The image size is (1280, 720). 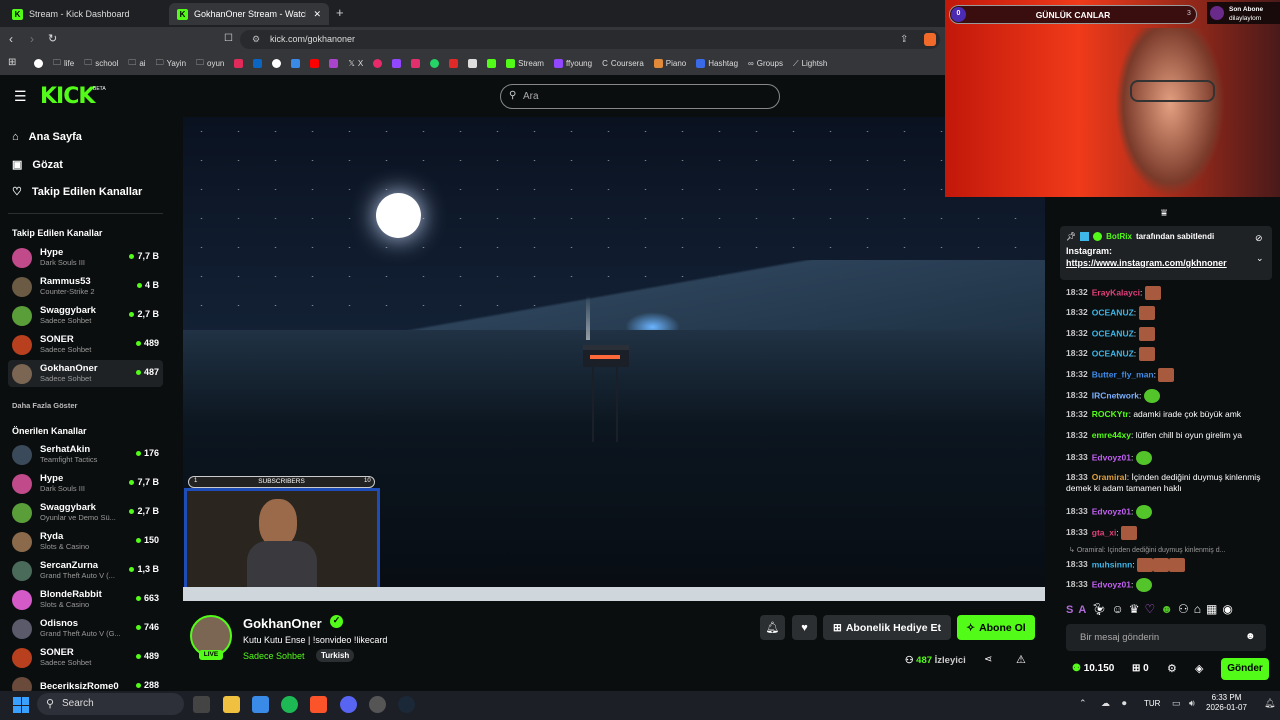 I want to click on sidebar-channel-gokhanoner: GokhanOner Sadece Sohbet 487, so click(x=85, y=373).